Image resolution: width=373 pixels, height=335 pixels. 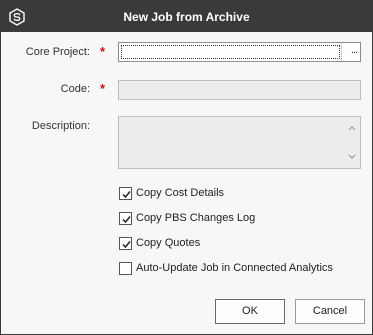 I want to click on scroll-down-icon, so click(x=352, y=157).